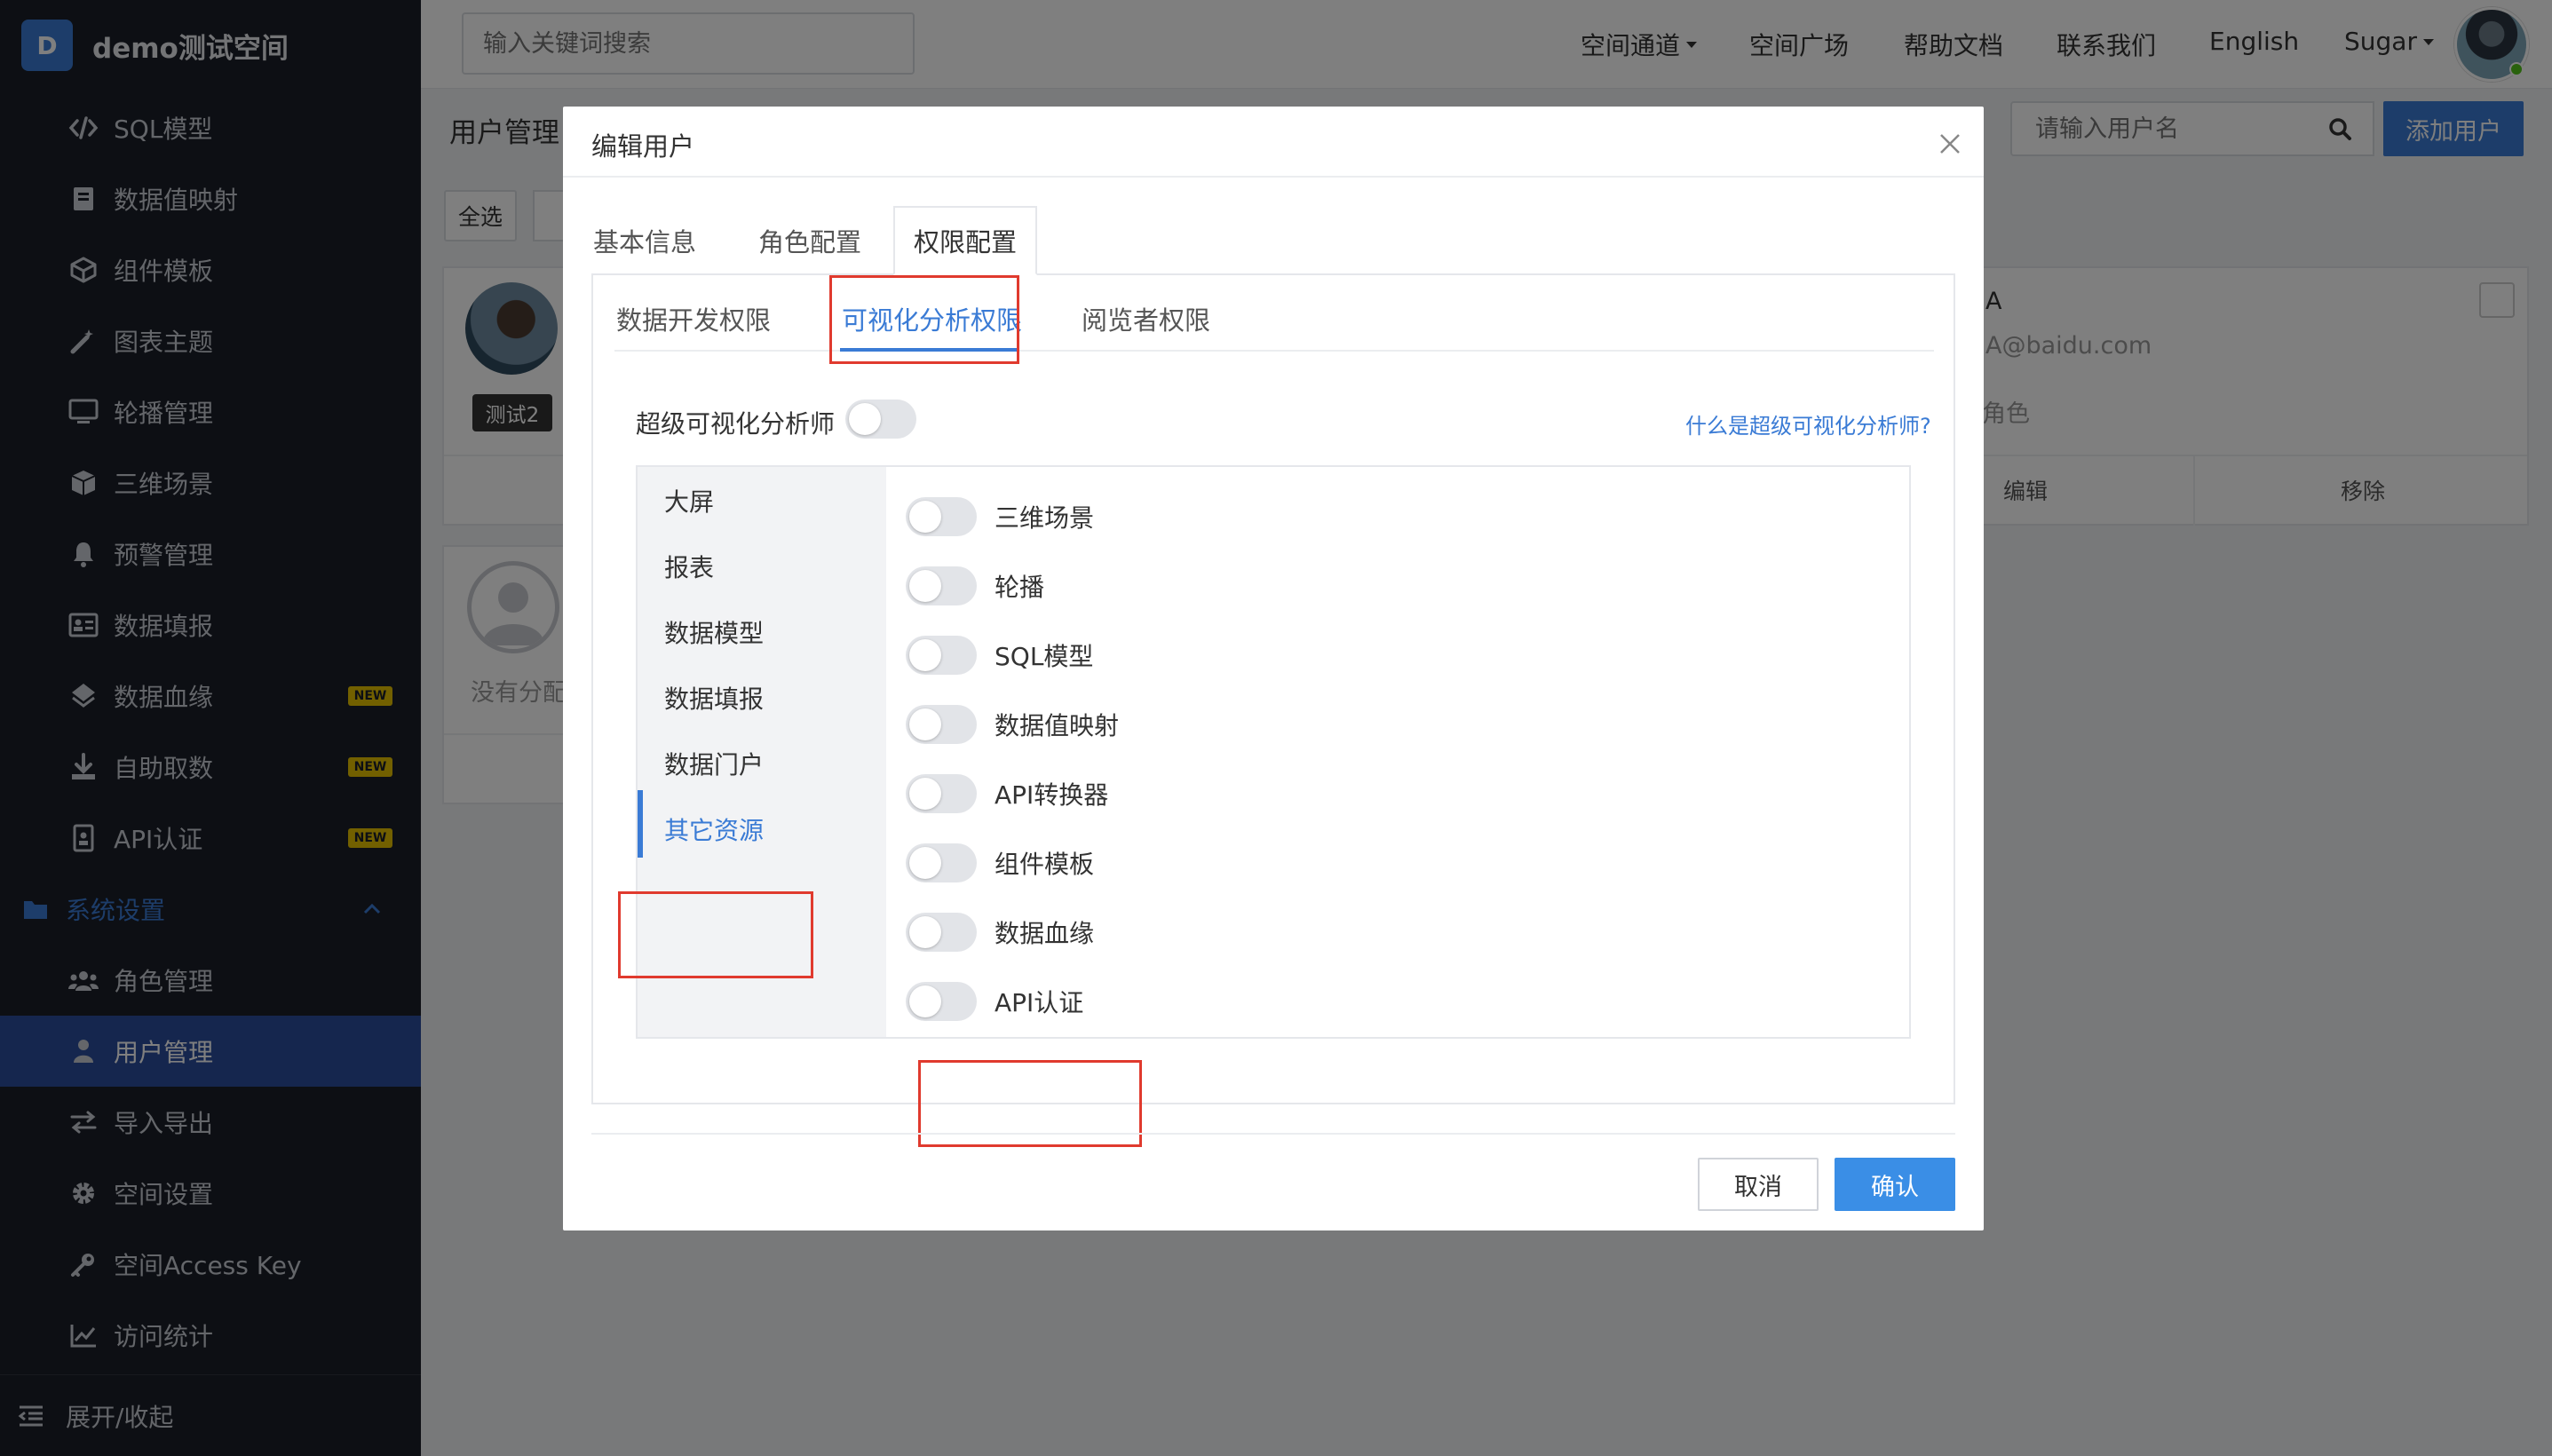 This screenshot has height=1456, width=2552. I want to click on subtab-data-dev-permissions: 数据开发权限, so click(693, 318).